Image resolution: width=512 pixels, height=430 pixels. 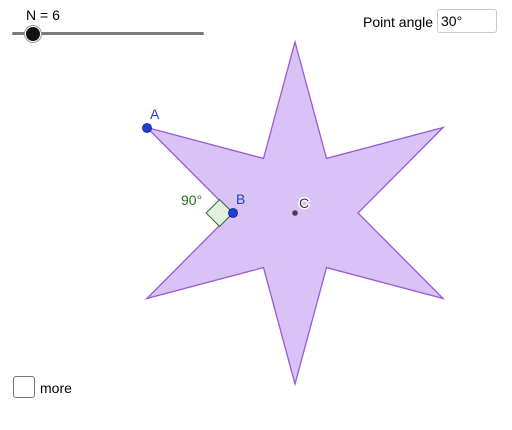 I want to click on point-b-label: B, so click(x=240, y=199).